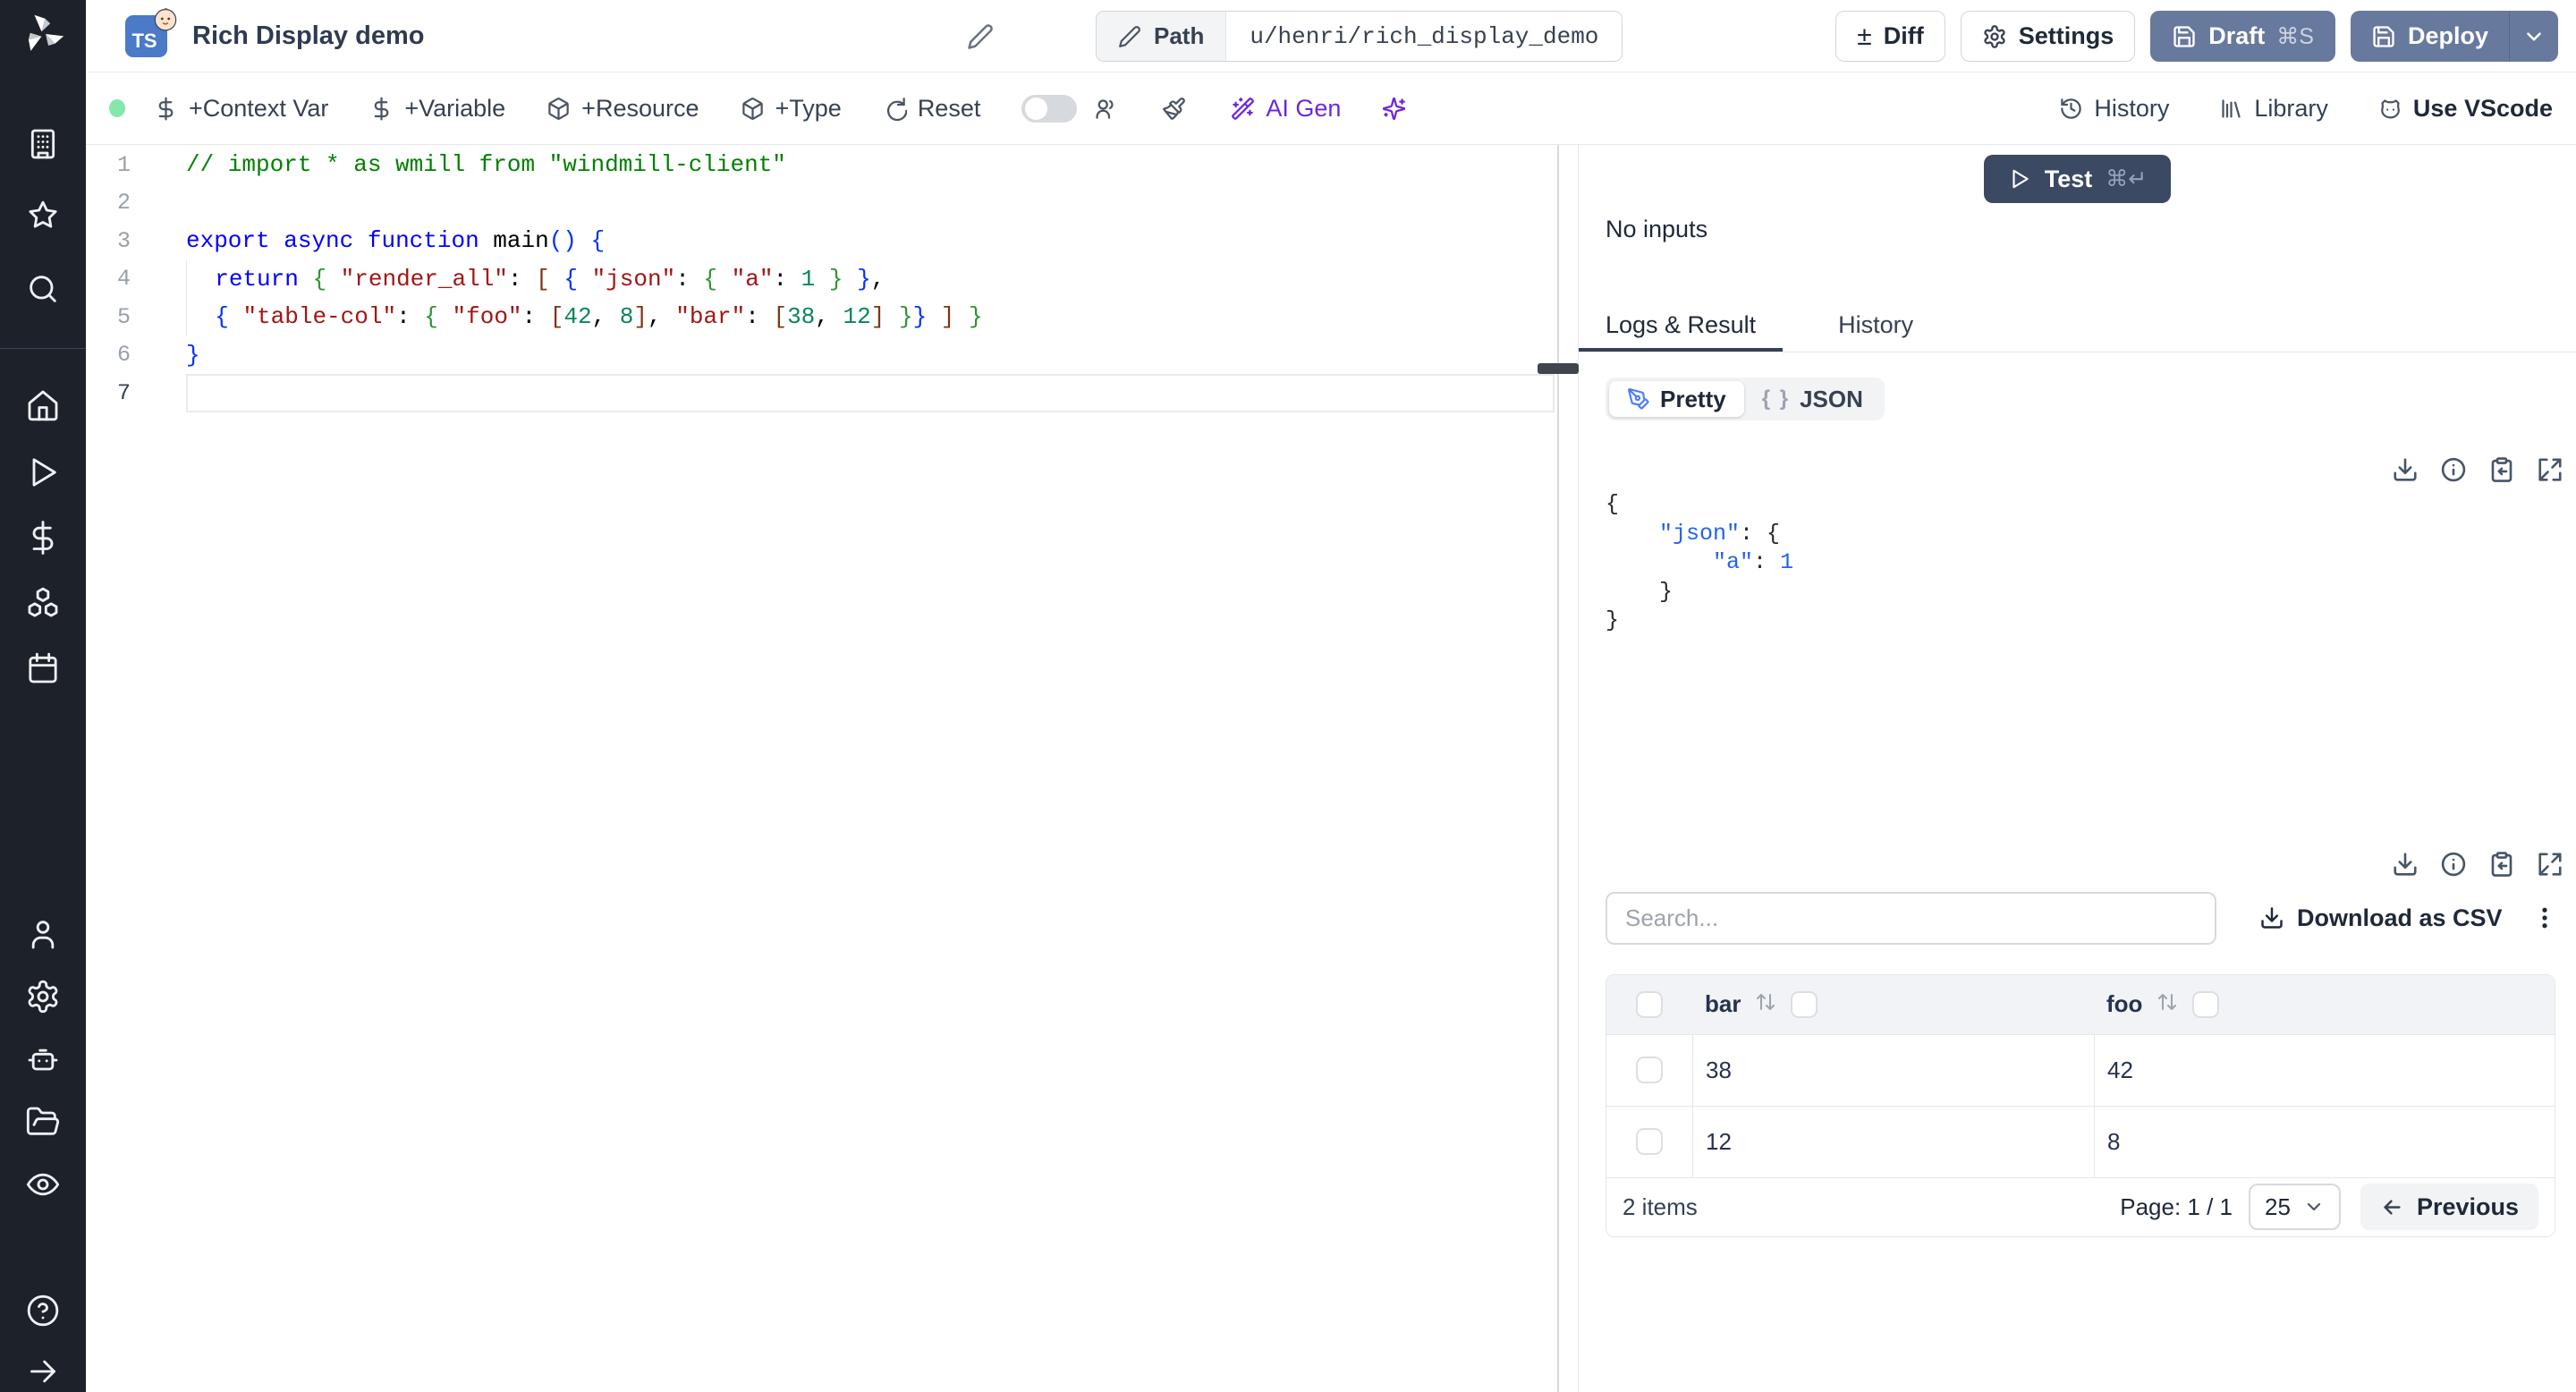 The image size is (2576, 1392). I want to click on view-mode-json: { } JSON, so click(1812, 399).